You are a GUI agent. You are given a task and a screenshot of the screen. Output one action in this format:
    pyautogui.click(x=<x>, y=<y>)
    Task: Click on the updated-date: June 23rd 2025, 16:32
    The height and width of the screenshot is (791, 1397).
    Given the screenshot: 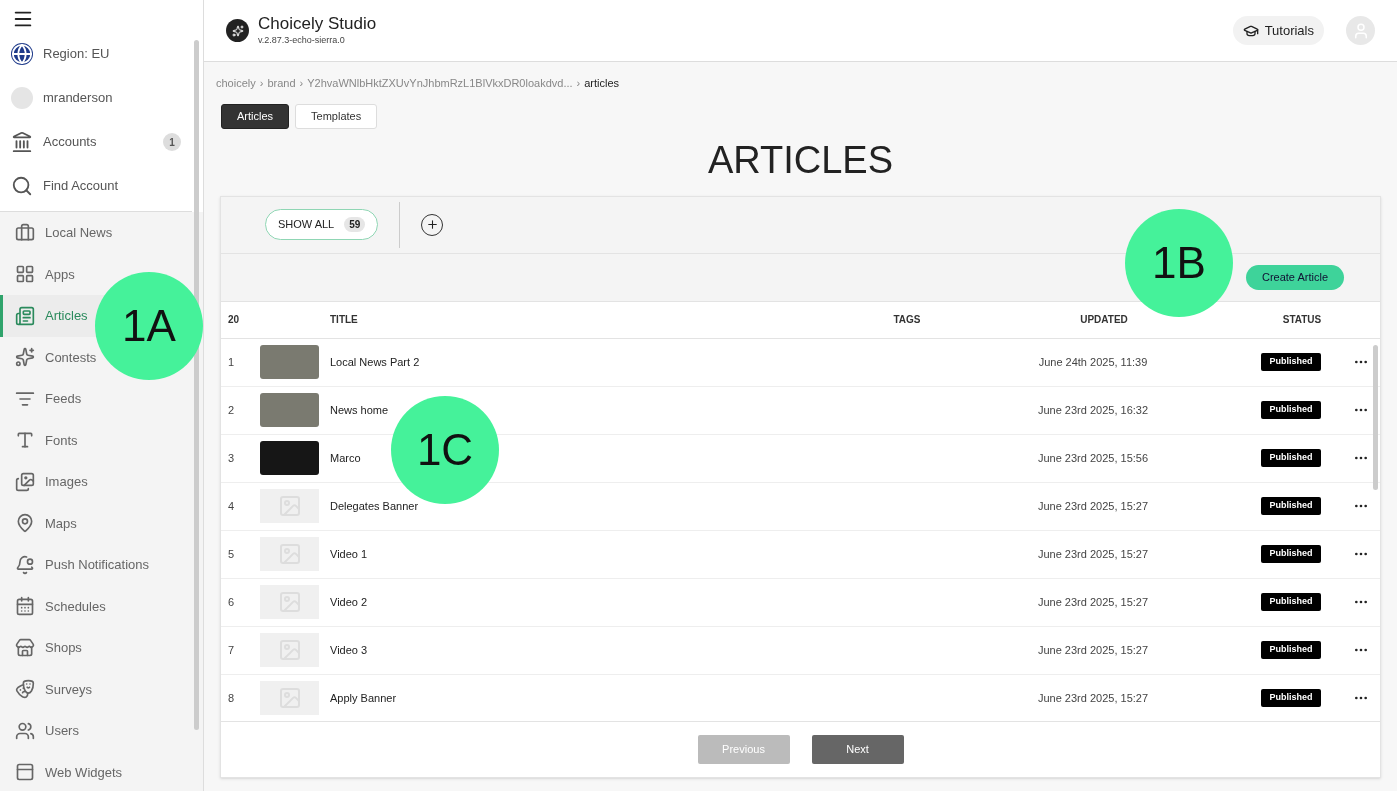 What is the action you would take?
    pyautogui.click(x=1093, y=409)
    